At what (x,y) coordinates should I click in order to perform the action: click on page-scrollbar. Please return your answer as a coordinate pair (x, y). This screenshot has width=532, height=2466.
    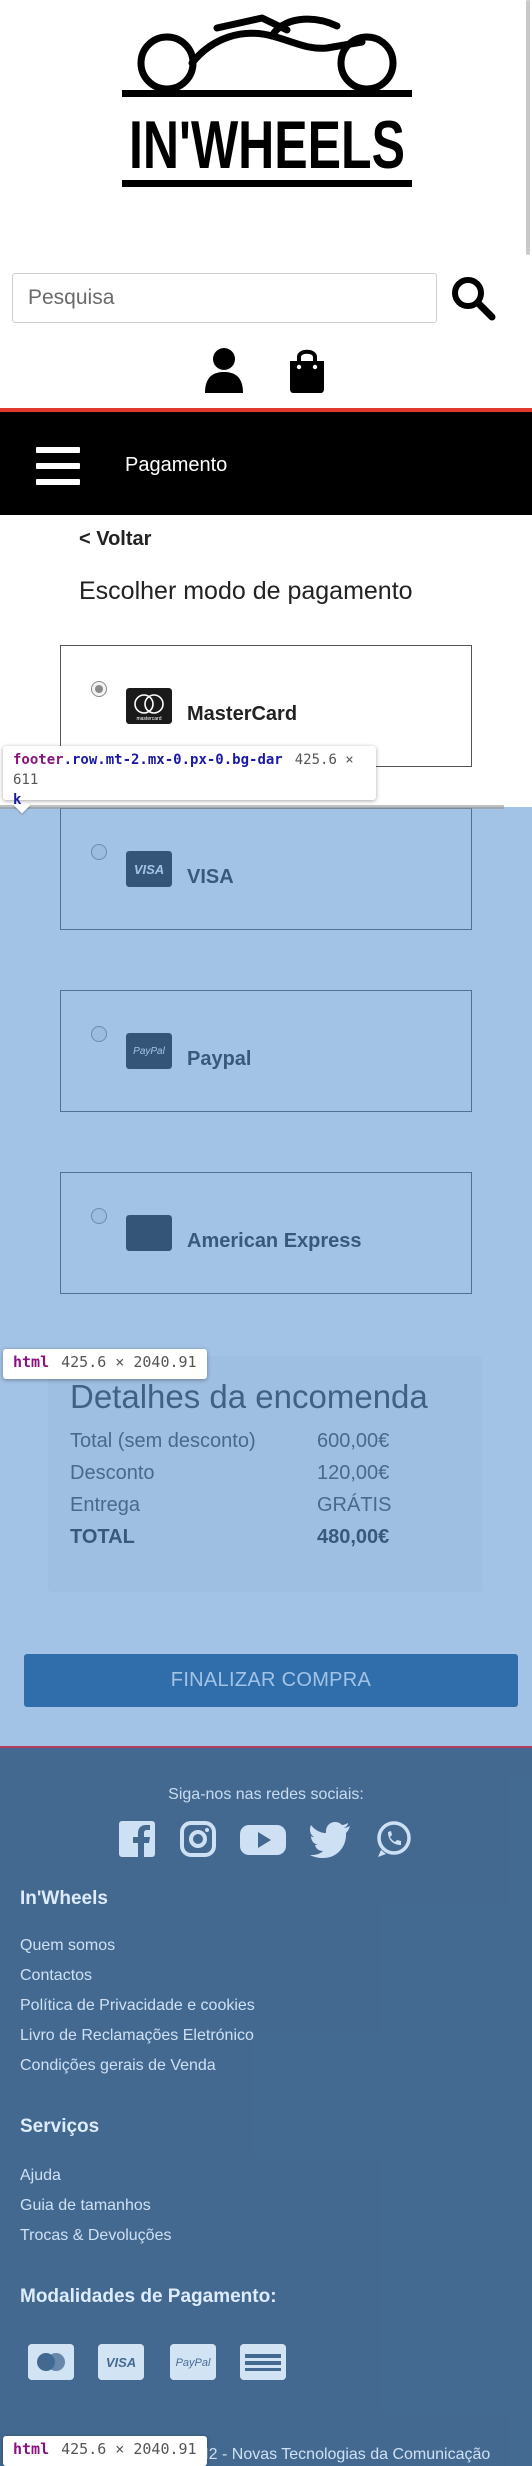
    Looking at the image, I should click on (528, 127).